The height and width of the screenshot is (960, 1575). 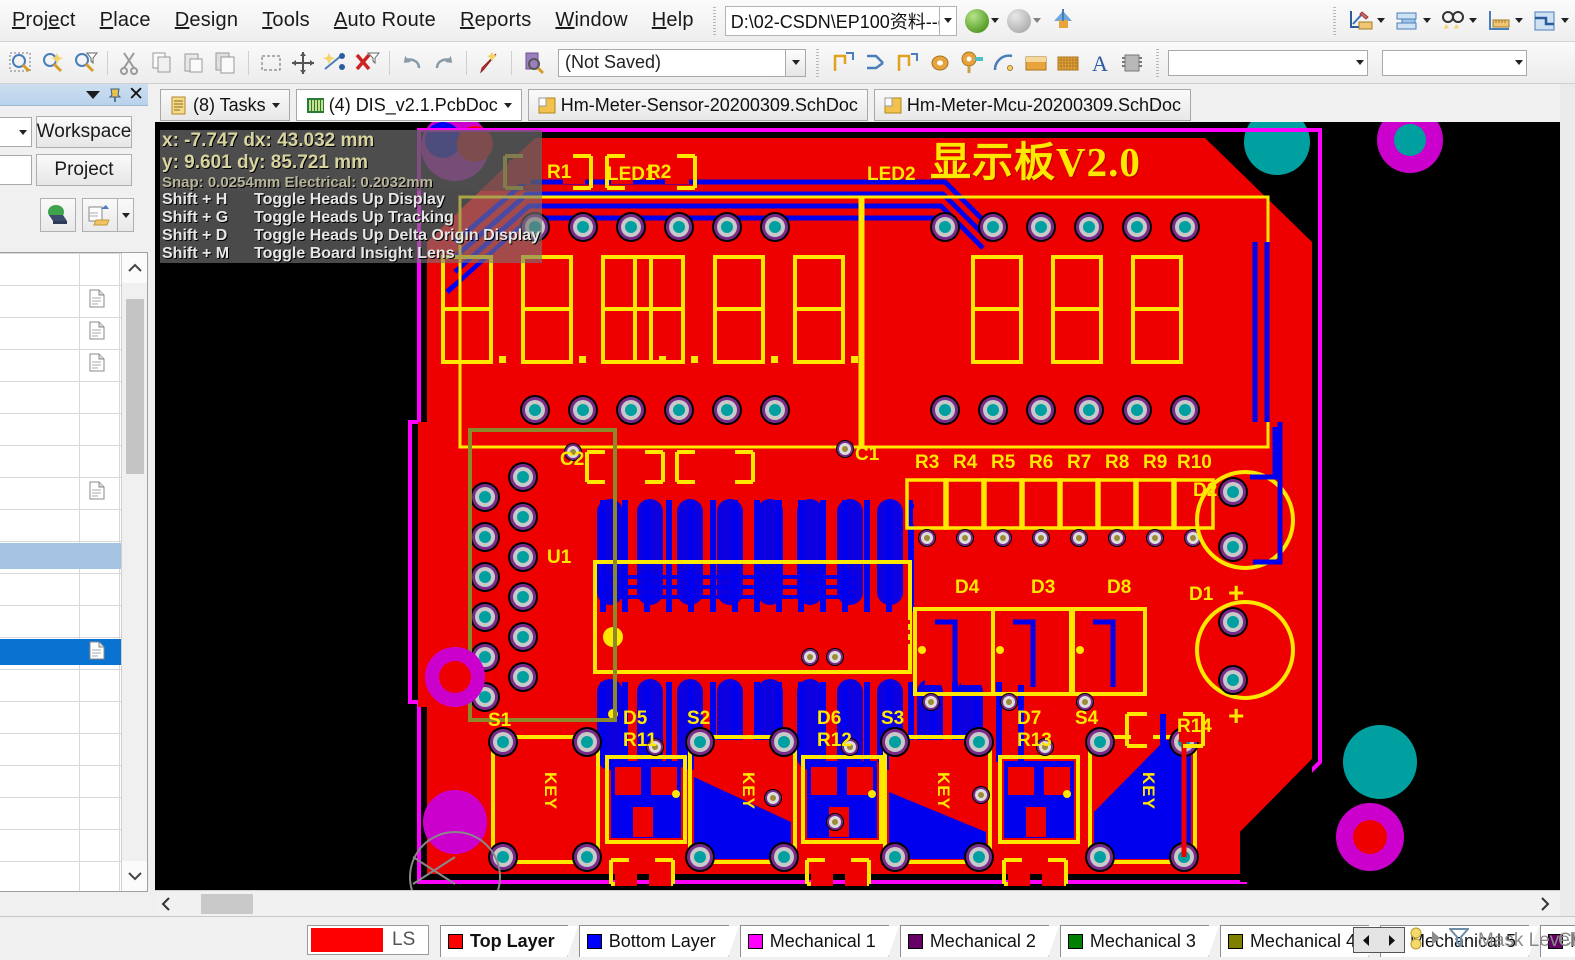 I want to click on tab-mcu-schdoc: Hm-Meter-Mcu-20200309.SchDoc, so click(x=1032, y=105).